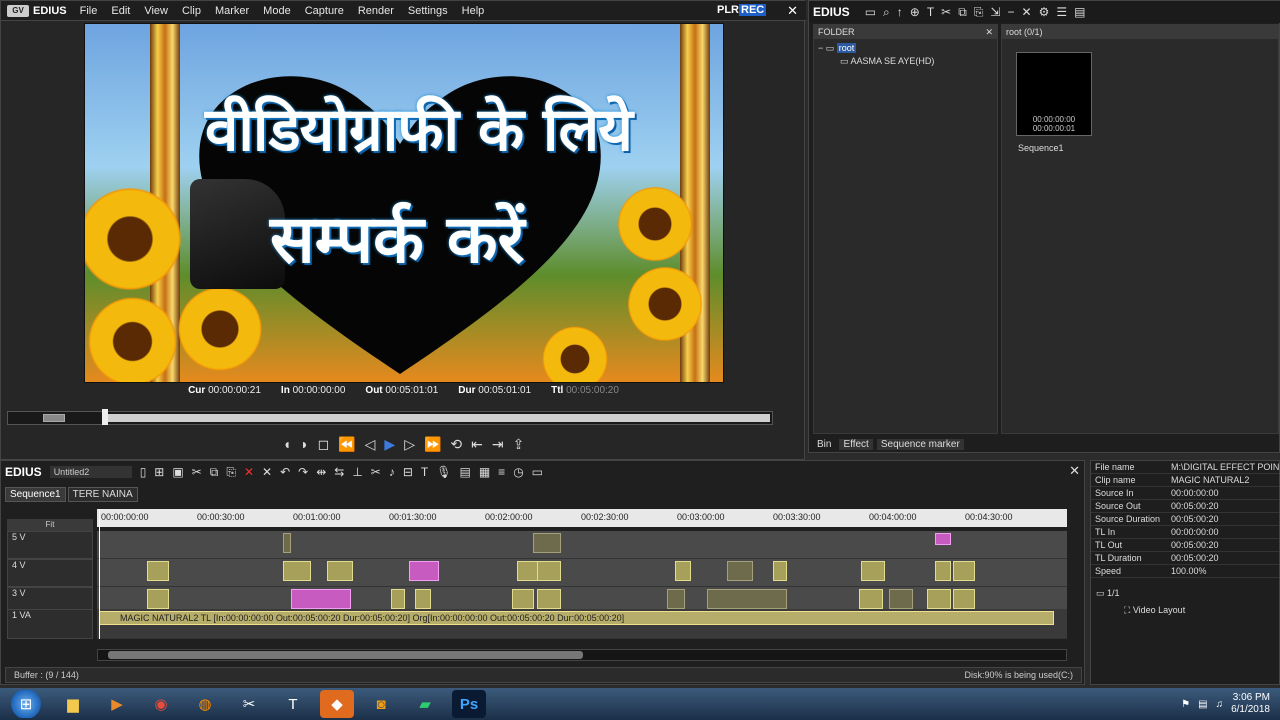 The image size is (1280, 720). I want to click on scrub-bar, so click(390, 417).